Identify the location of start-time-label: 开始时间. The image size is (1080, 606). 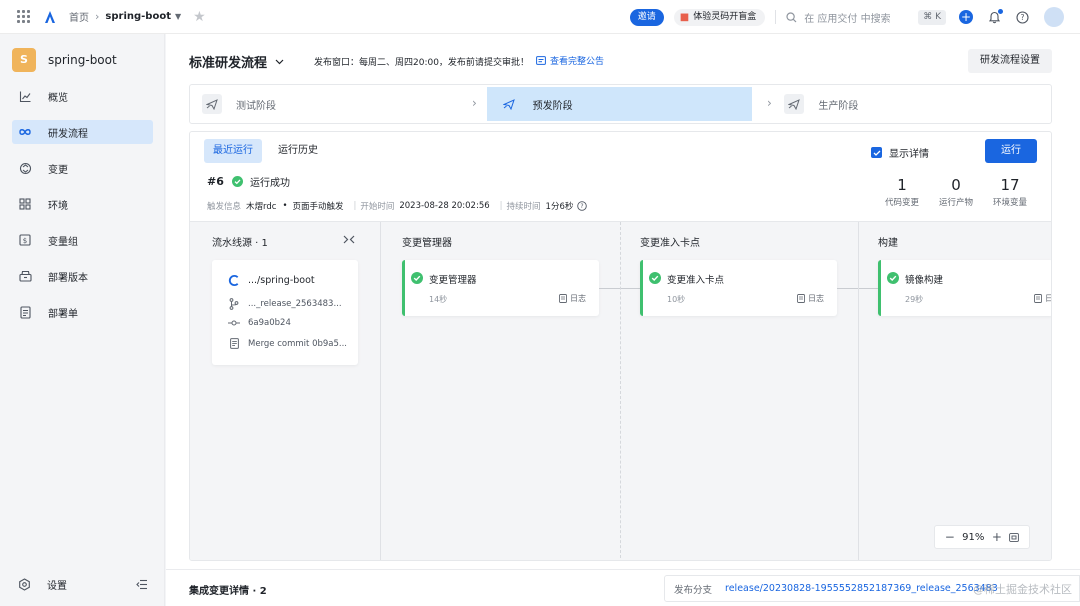
(377, 207).